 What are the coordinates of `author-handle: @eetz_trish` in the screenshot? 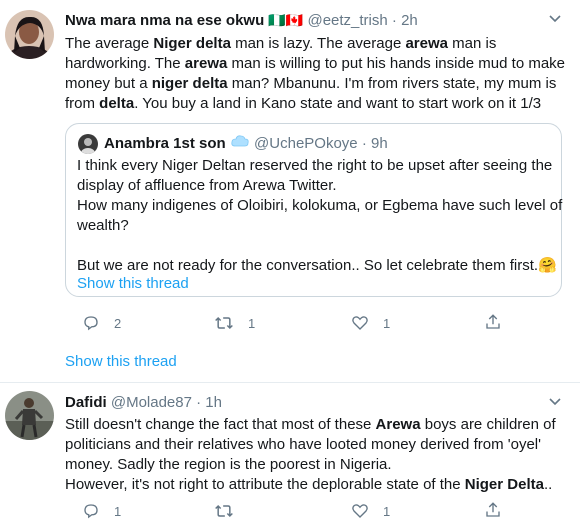 It's located at (347, 20).